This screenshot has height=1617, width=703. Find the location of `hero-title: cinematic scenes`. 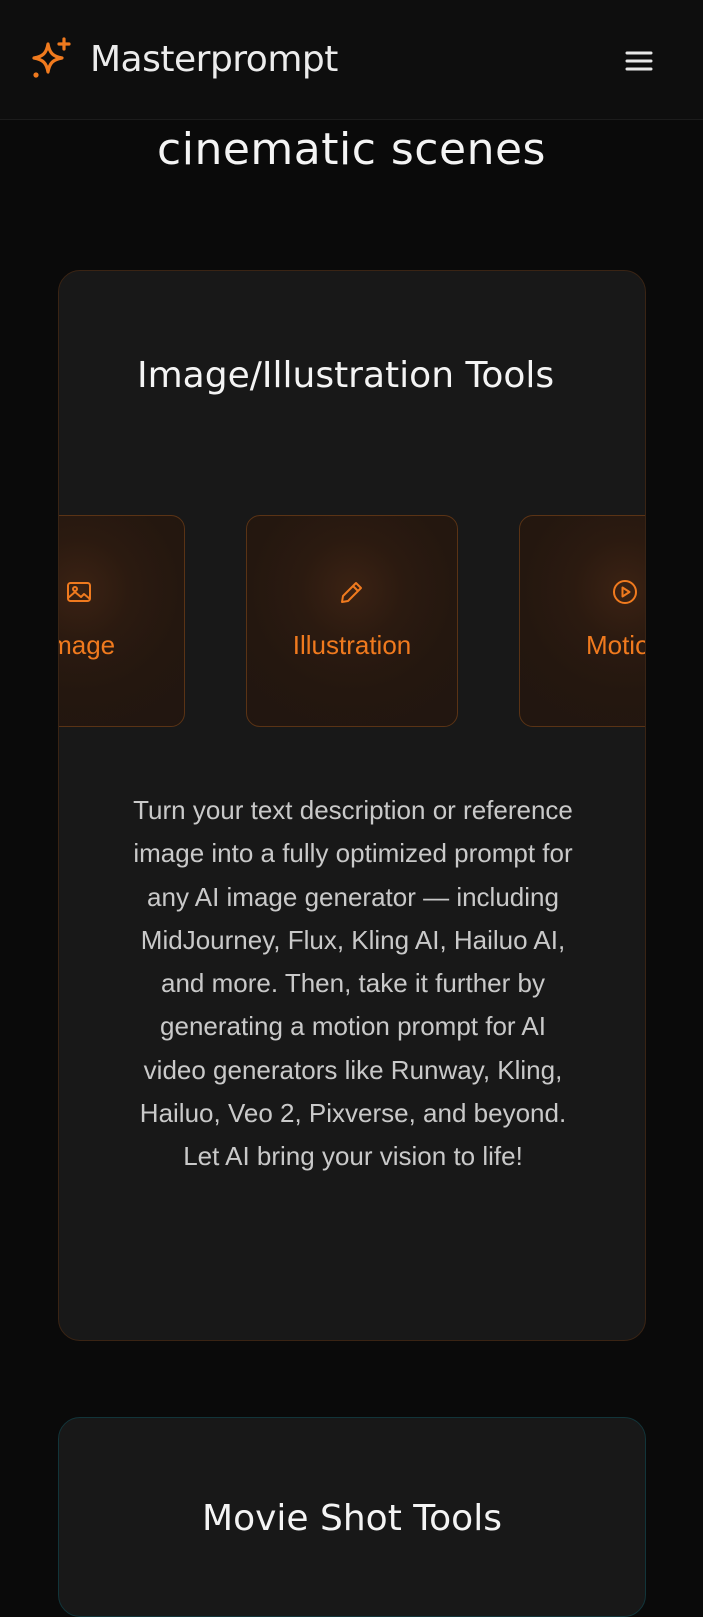

hero-title: cinematic scenes is located at coordinates (351, 149).